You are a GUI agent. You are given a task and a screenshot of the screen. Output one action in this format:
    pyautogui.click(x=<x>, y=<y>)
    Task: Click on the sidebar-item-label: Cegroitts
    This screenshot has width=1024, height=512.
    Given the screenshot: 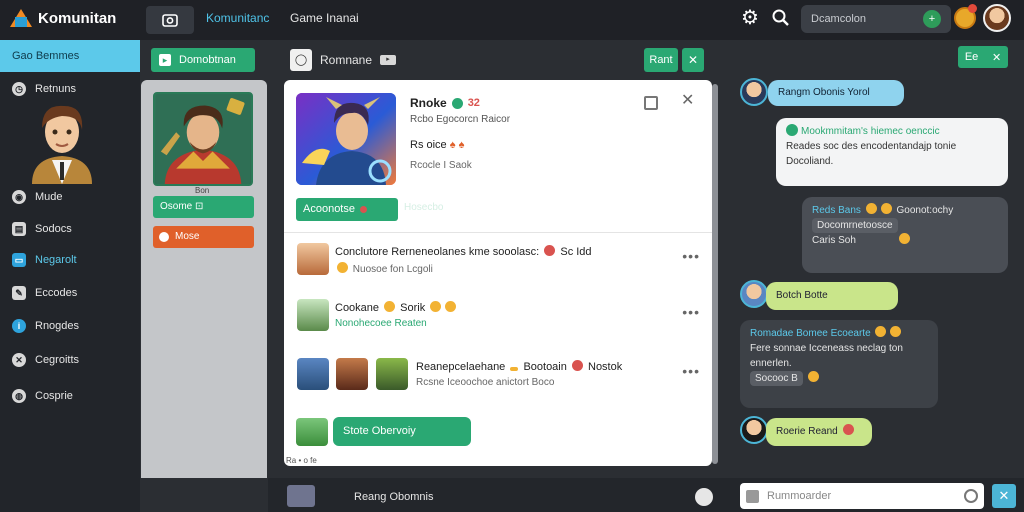 What is the action you would take?
    pyautogui.click(x=57, y=360)
    